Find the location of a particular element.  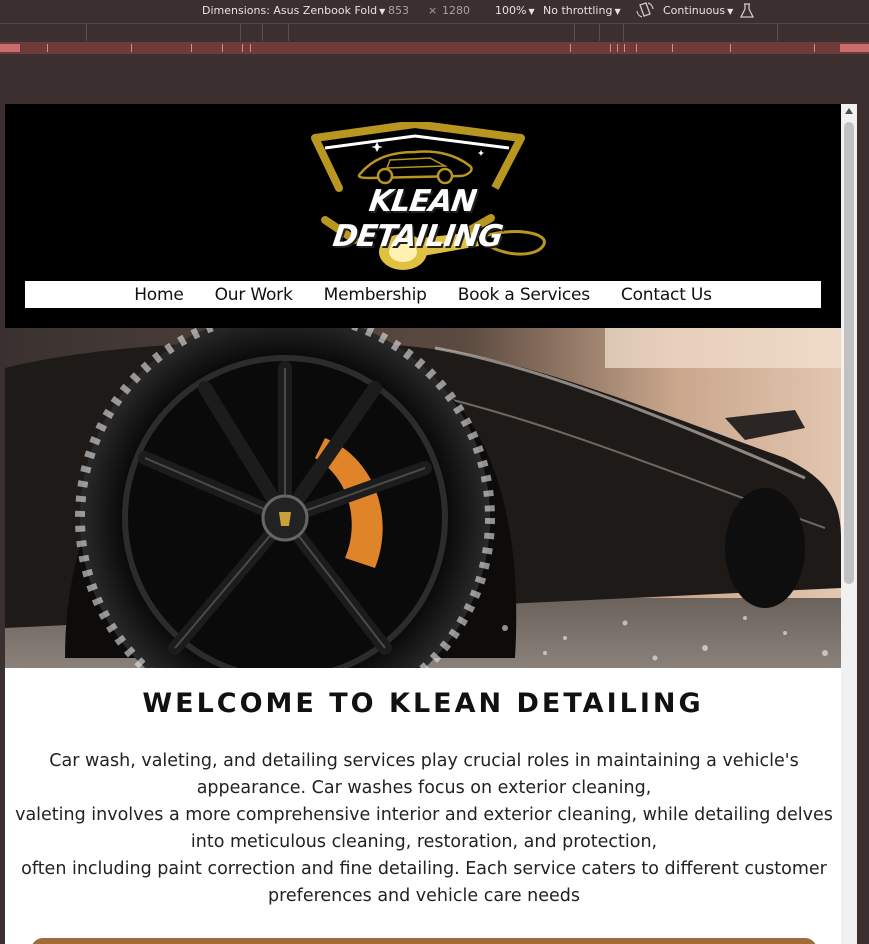

rotate-icon is located at coordinates (645, 11).